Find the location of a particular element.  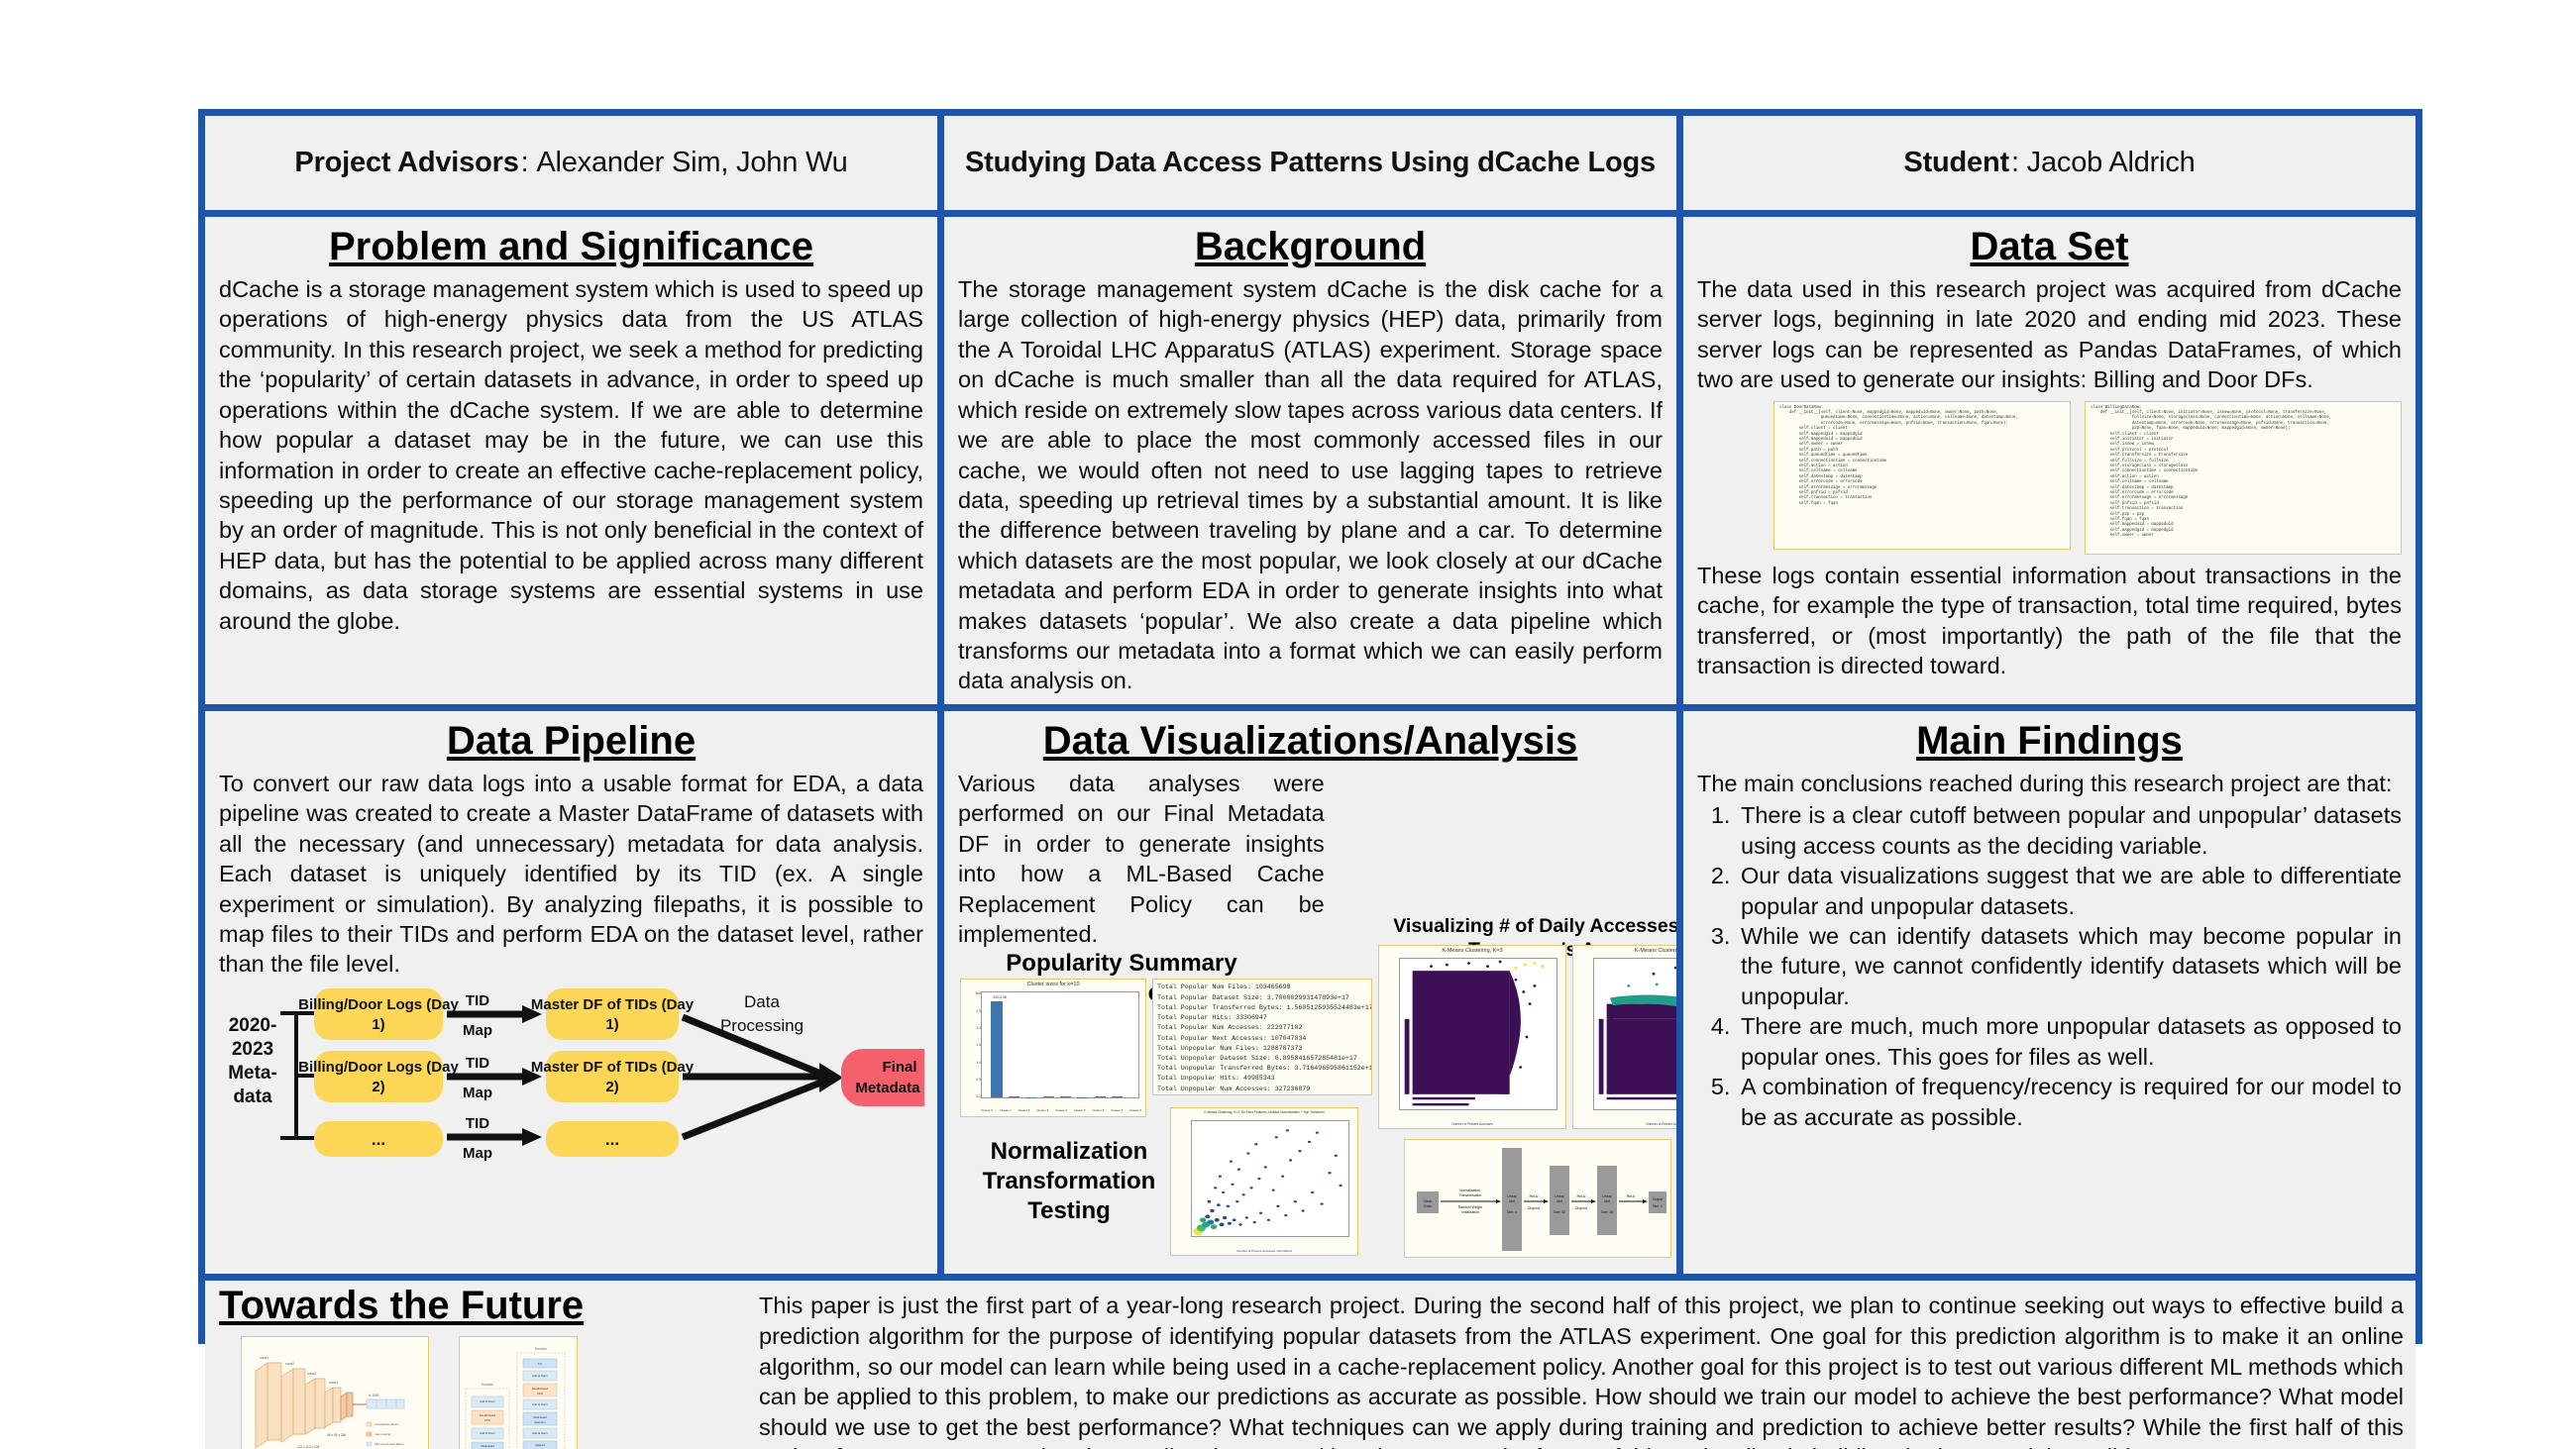

svg-text: Attention is located at coordinates (539, 1422).